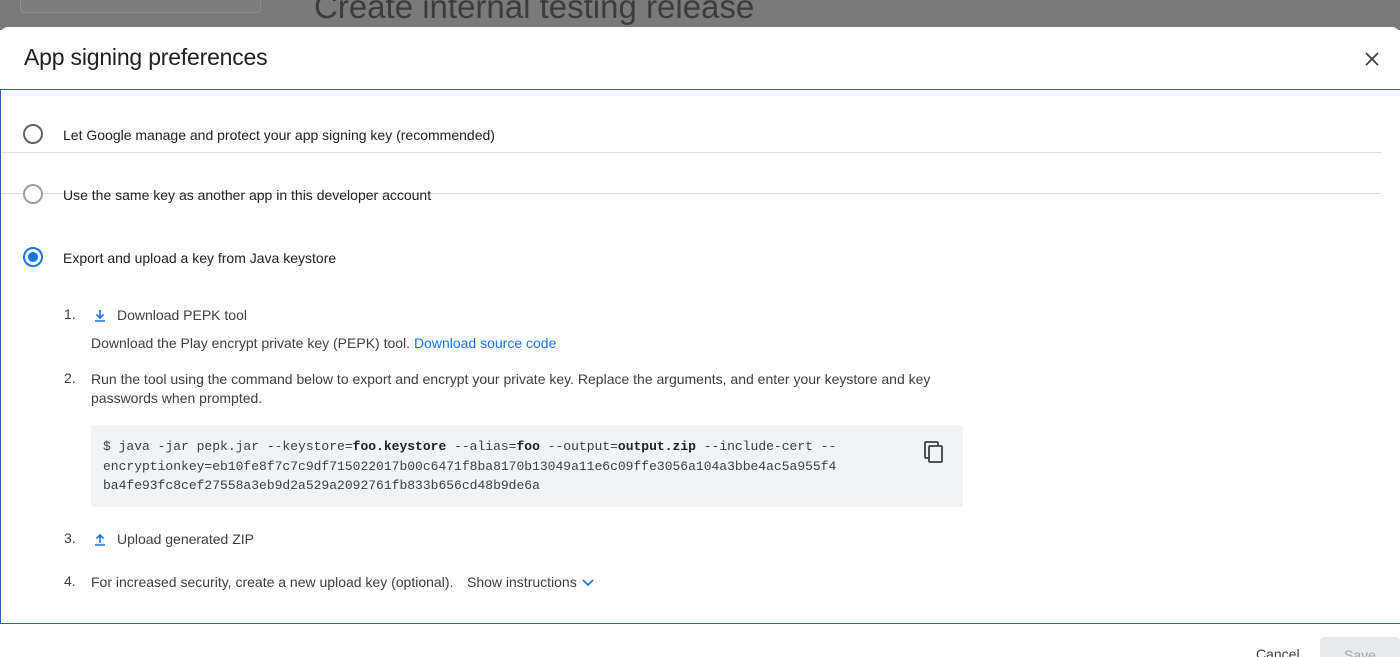 The width and height of the screenshot is (1400, 657). What do you see at coordinates (70, 538) in the screenshot?
I see `step-number: 3.` at bounding box center [70, 538].